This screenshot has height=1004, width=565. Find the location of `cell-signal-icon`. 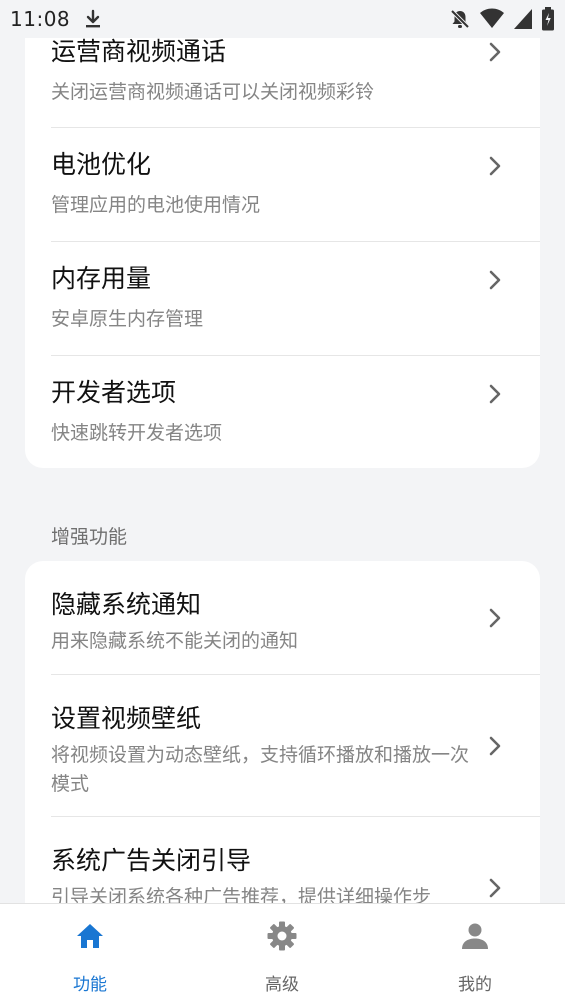

cell-signal-icon is located at coordinates (523, 19).